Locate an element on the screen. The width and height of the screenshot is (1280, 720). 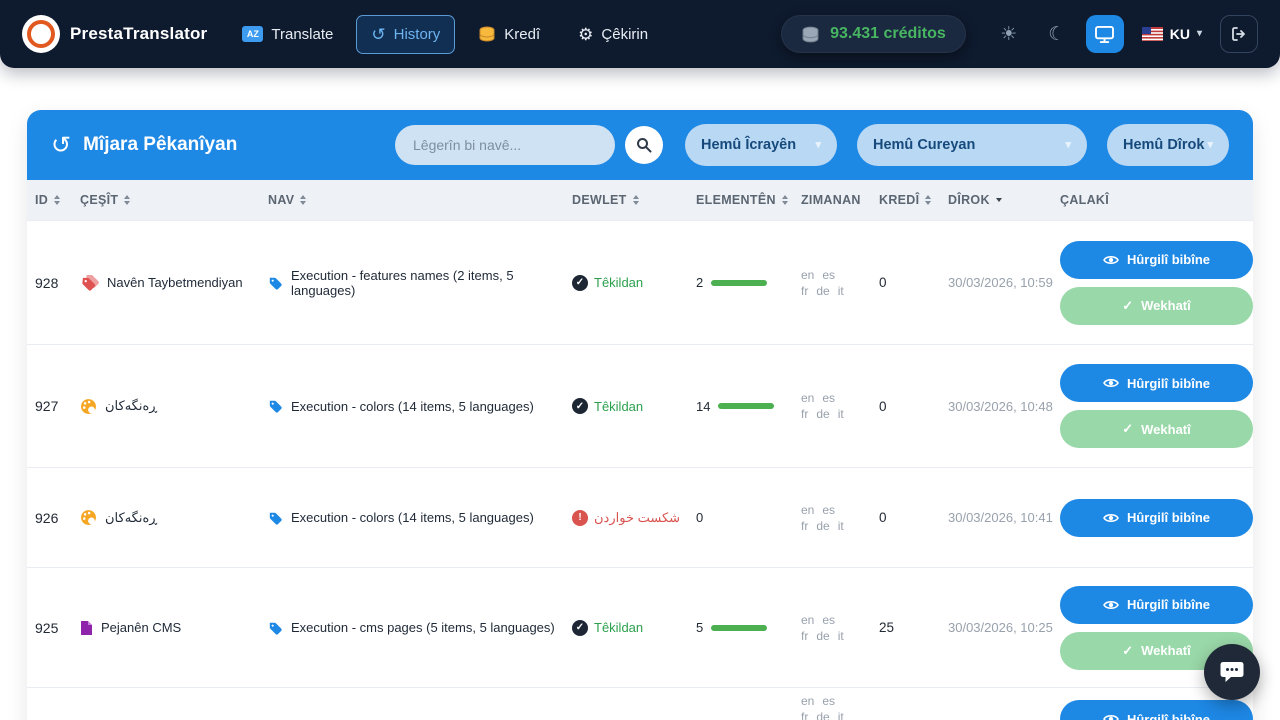
col-credits: KREDÎ is located at coordinates (913, 200).